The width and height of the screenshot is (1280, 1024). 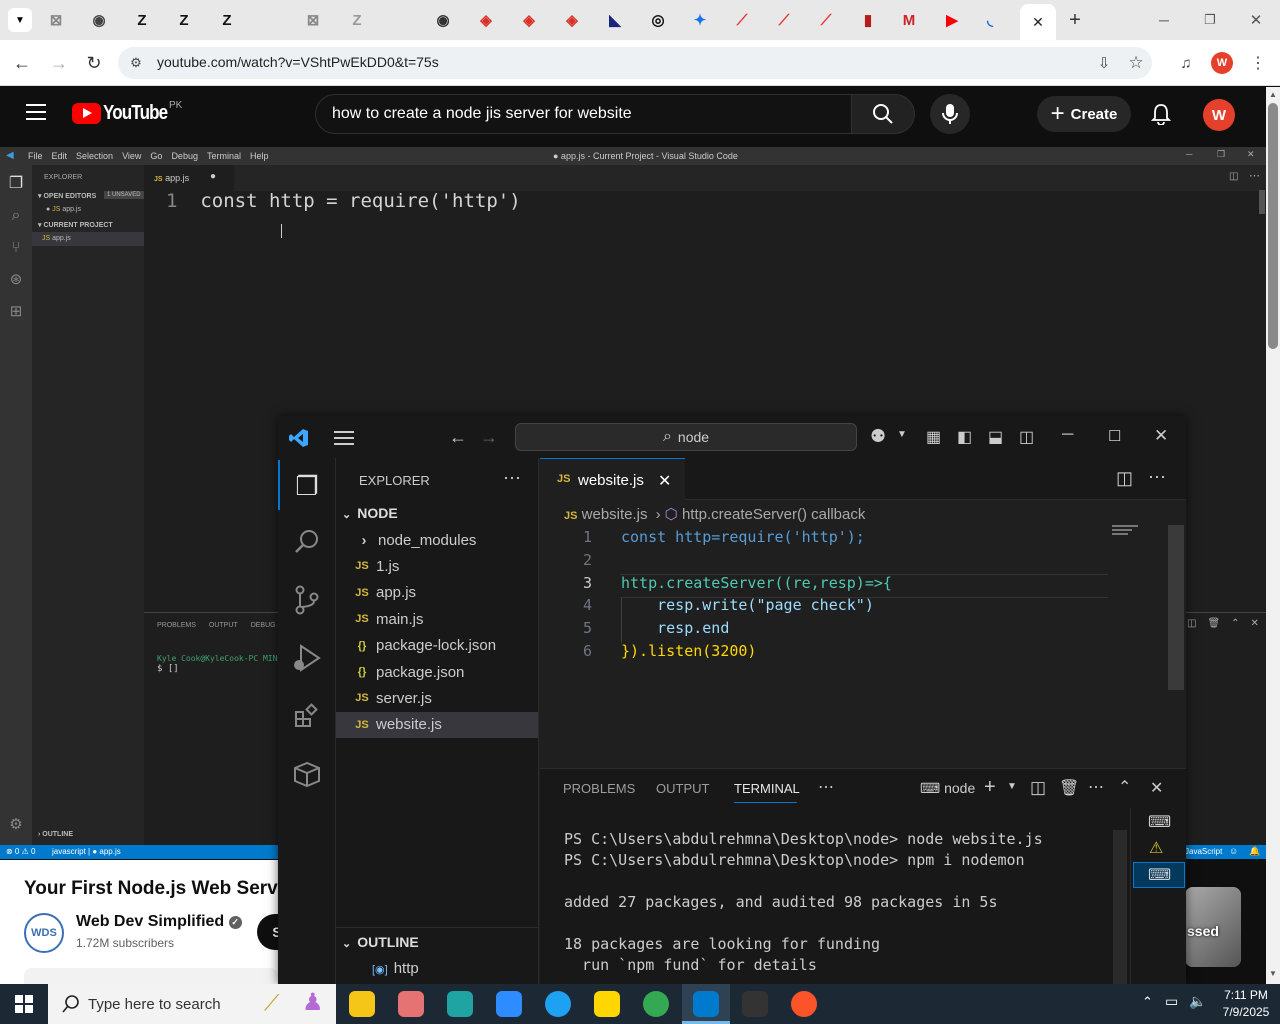 I want to click on file-item: {} package-lock.json, so click(x=437, y=646).